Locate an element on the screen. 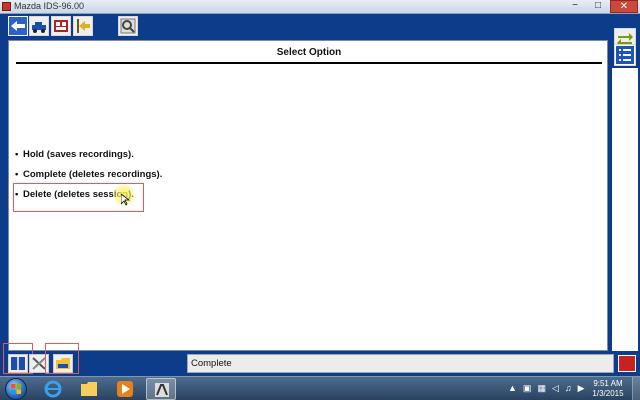 The image size is (640, 400). minimize-button: − is located at coordinates (575, 6).